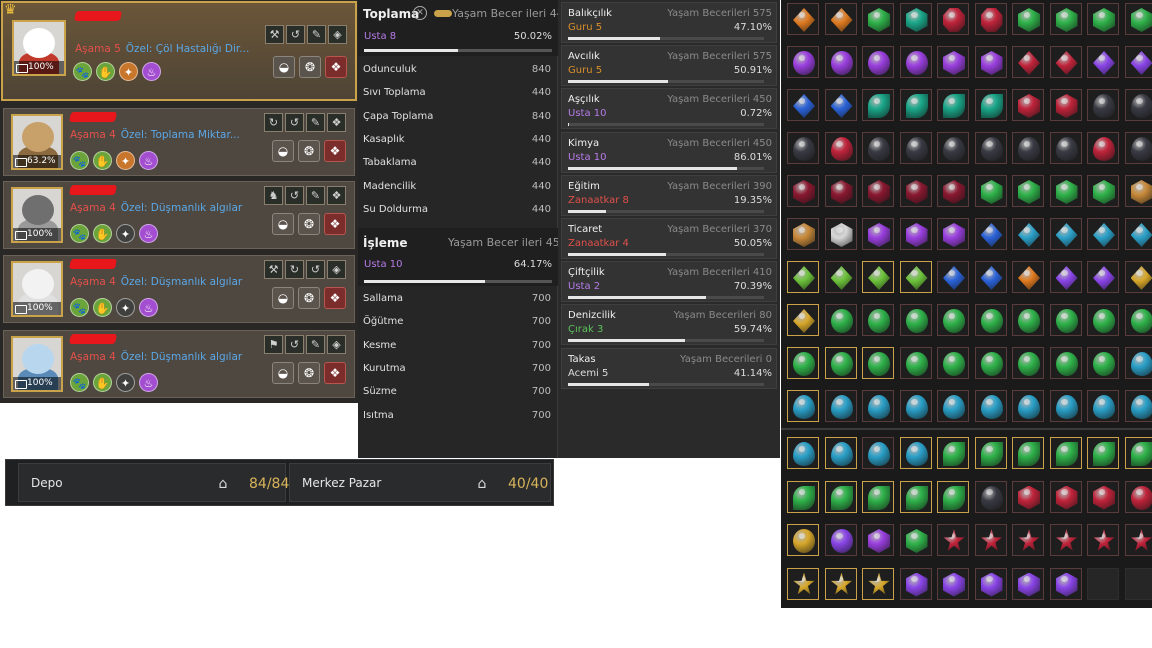 This screenshot has width=1152, height=648. What do you see at coordinates (420, 482) in the screenshot?
I see `storage-central-market: Merkez Pazar ⌂ 40/40` at bounding box center [420, 482].